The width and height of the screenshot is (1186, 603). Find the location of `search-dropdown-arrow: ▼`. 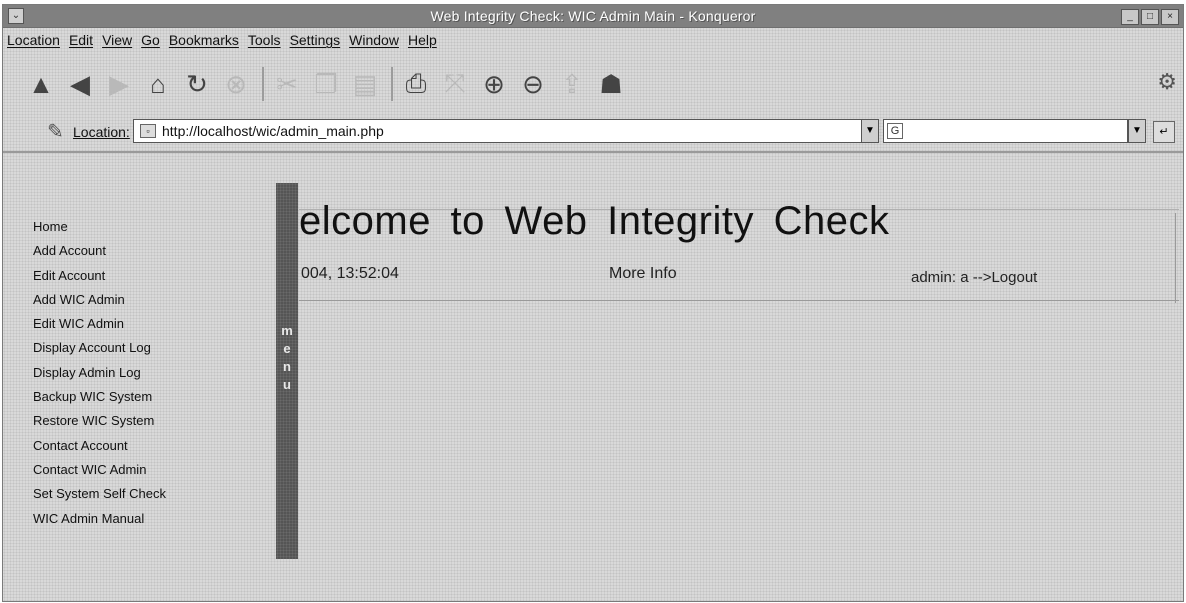

search-dropdown-arrow: ▼ is located at coordinates (1137, 131).